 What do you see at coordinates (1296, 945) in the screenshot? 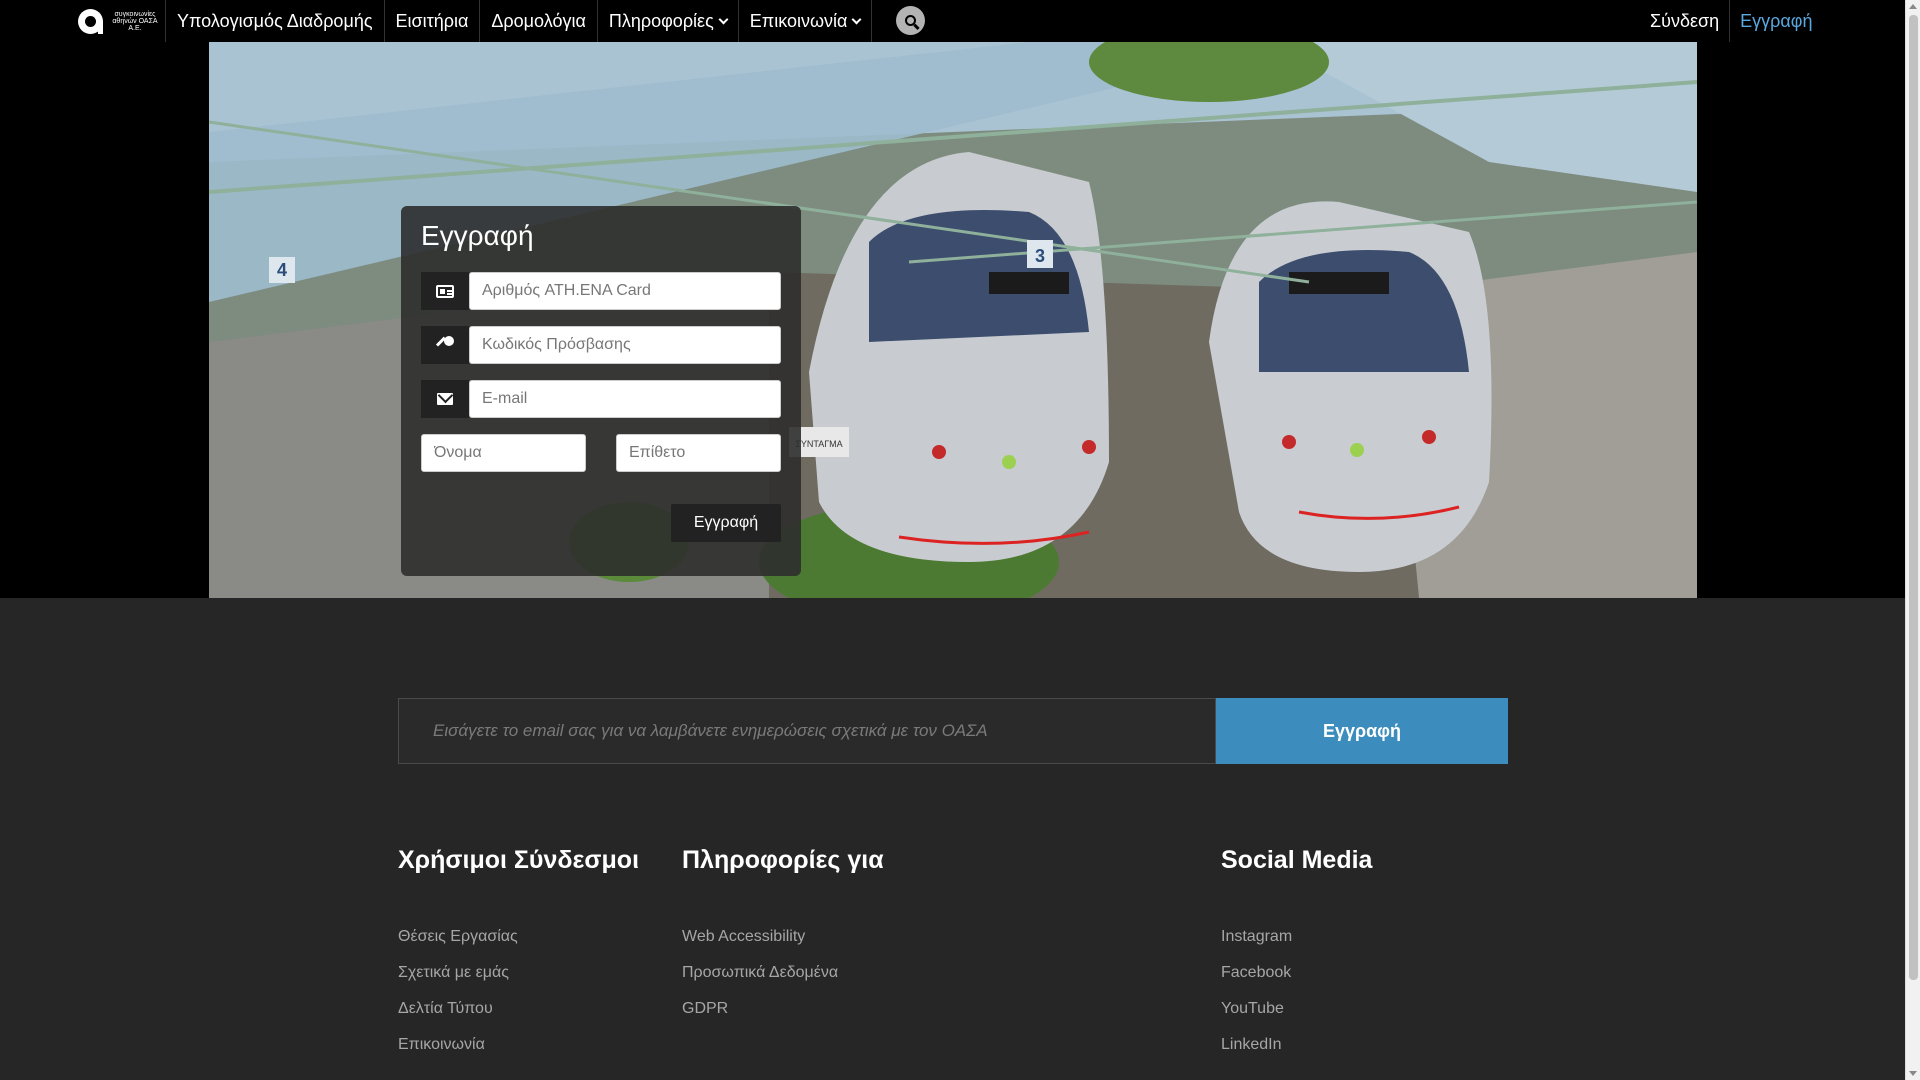
I see `footer-link-instagram: Instagram` at bounding box center [1296, 945].